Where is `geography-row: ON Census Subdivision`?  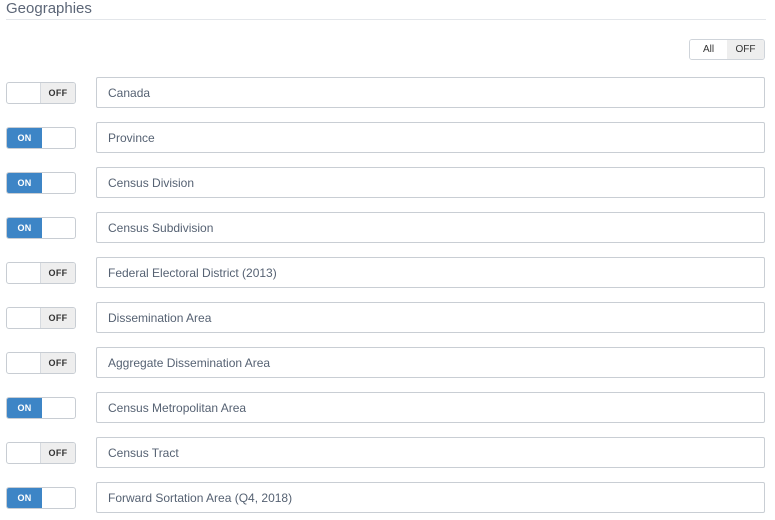
geography-row: ON Census Subdivision is located at coordinates (386, 228).